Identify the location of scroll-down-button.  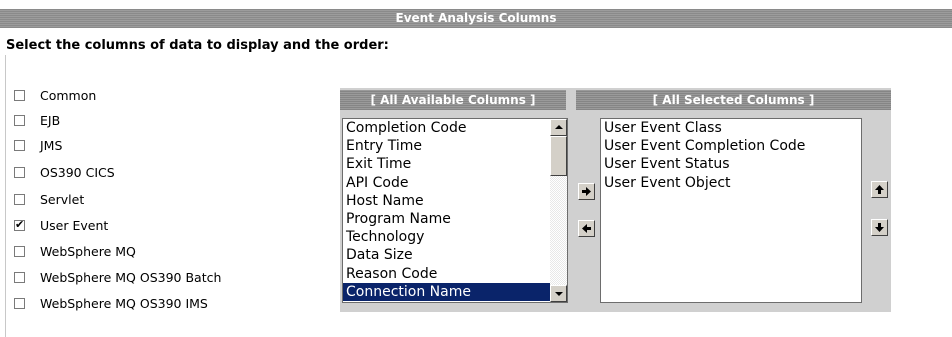
(558, 293).